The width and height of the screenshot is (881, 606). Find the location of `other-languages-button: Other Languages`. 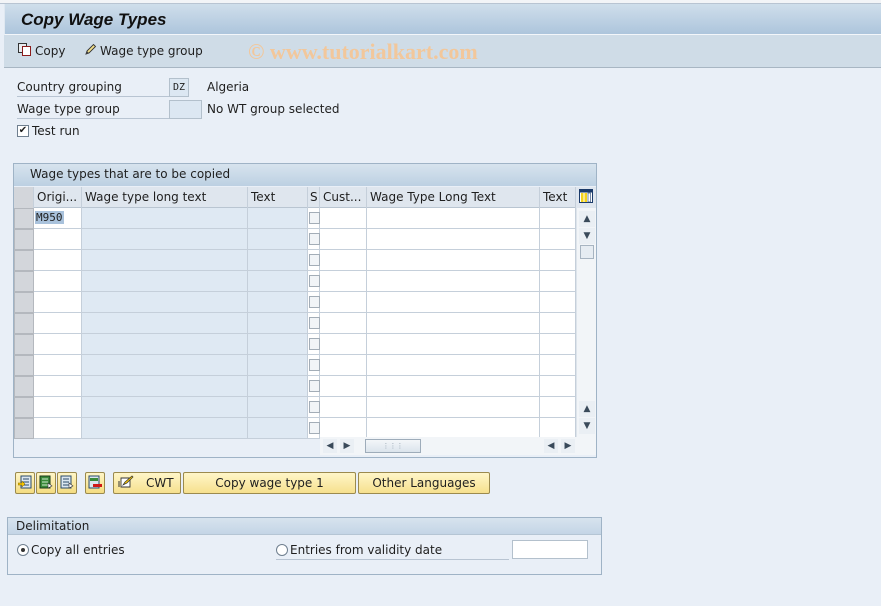

other-languages-button: Other Languages is located at coordinates (424, 483).